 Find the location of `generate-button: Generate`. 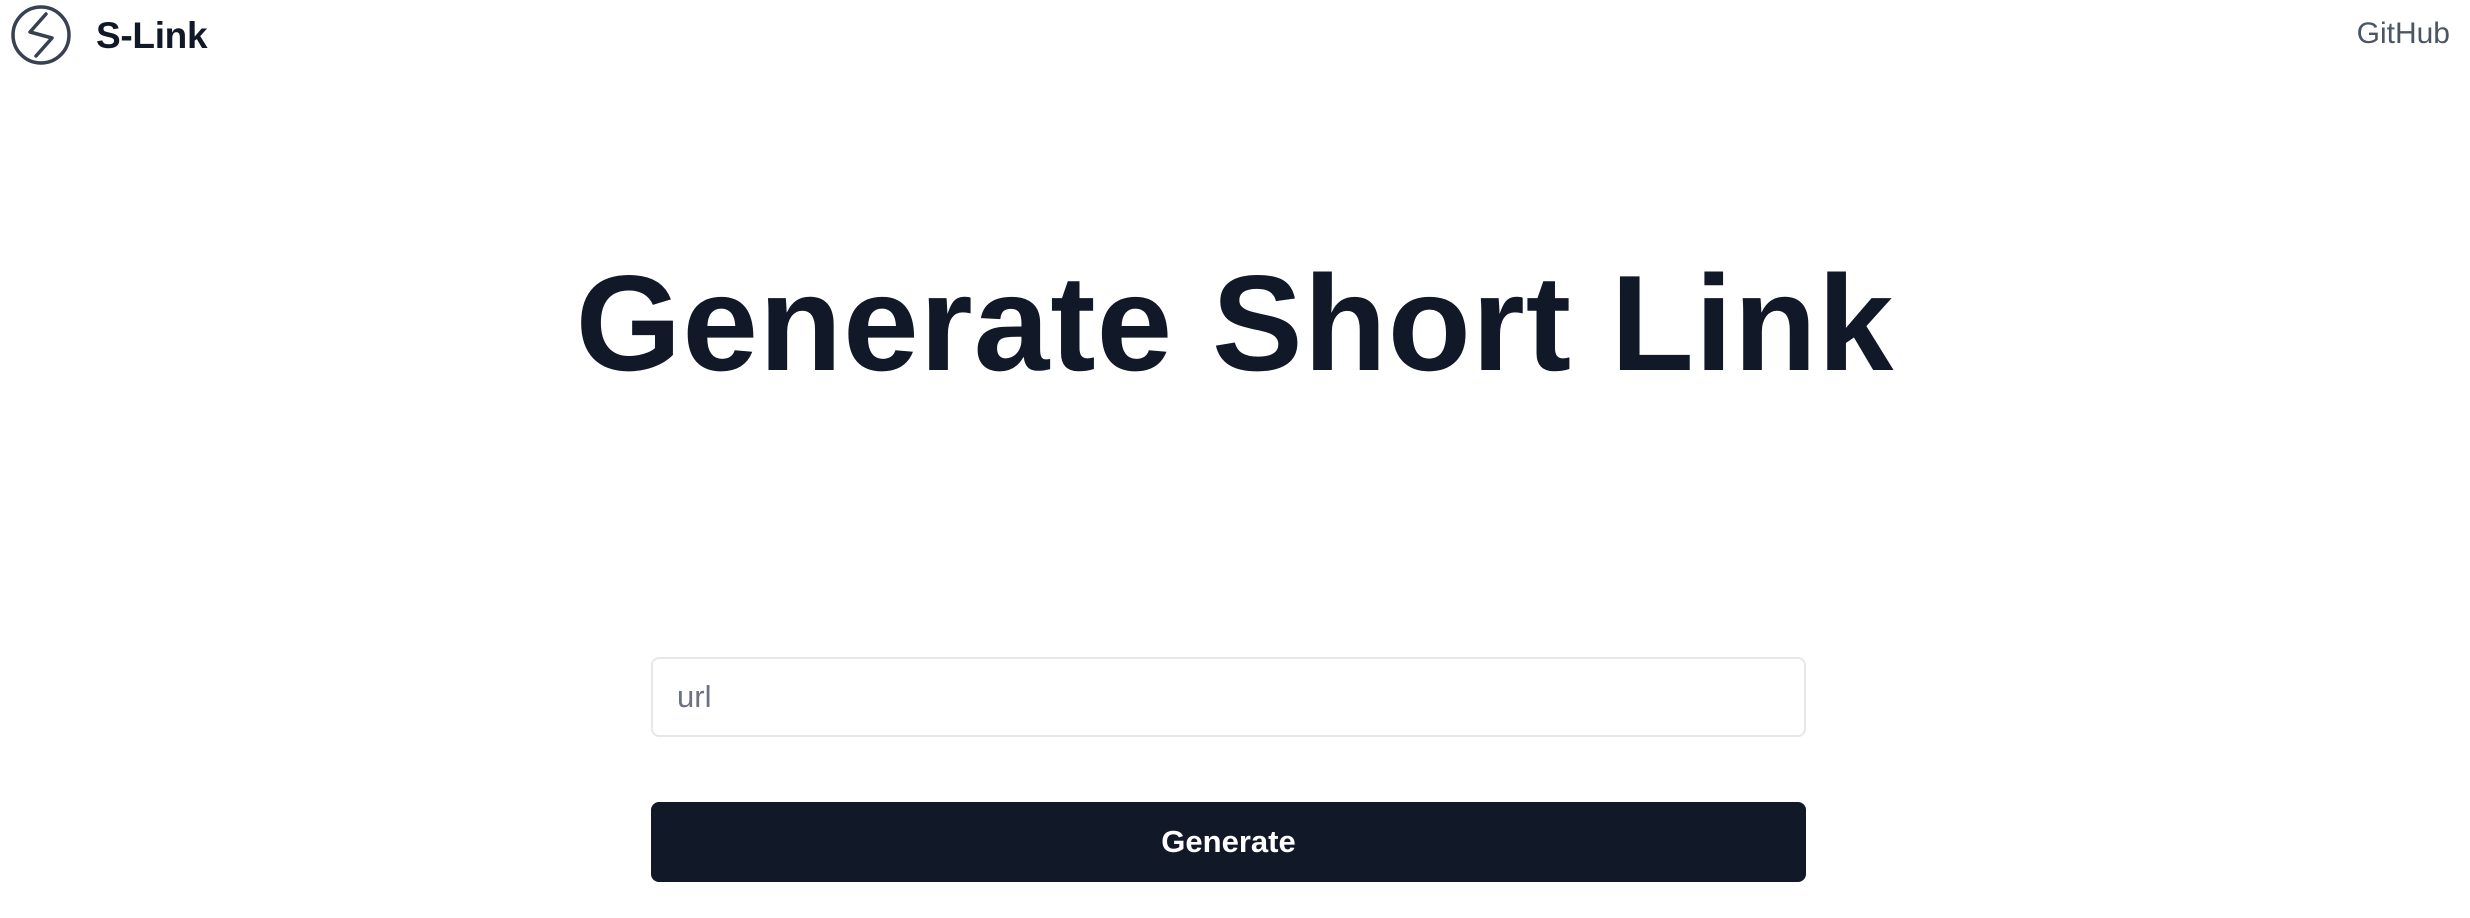

generate-button: Generate is located at coordinates (1228, 842).